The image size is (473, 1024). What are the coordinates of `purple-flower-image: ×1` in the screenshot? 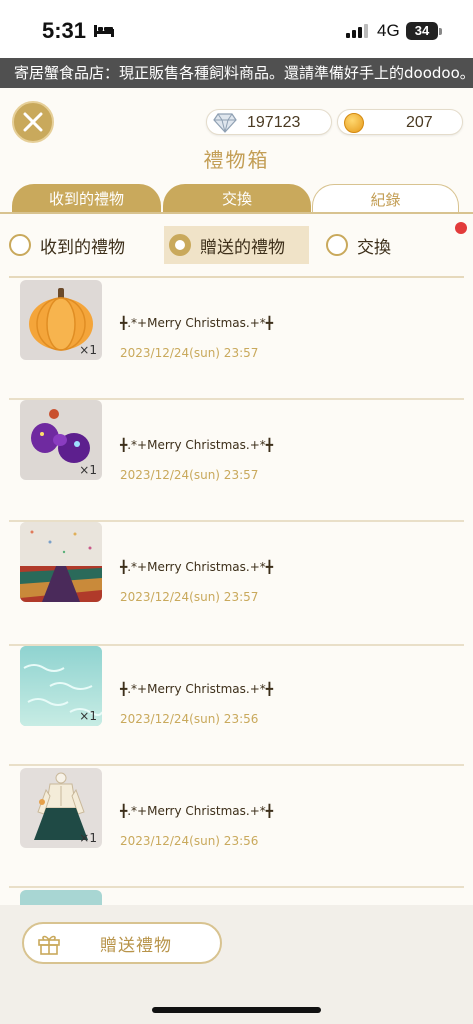 It's located at (61, 440).